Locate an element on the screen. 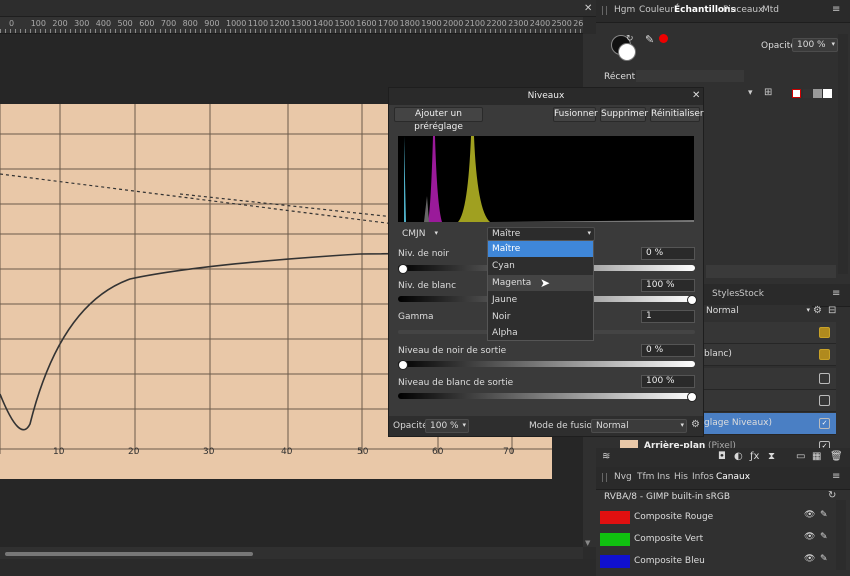 The height and width of the screenshot is (576, 850). swap-colors-icon: ↻ is located at coordinates (630, 39).